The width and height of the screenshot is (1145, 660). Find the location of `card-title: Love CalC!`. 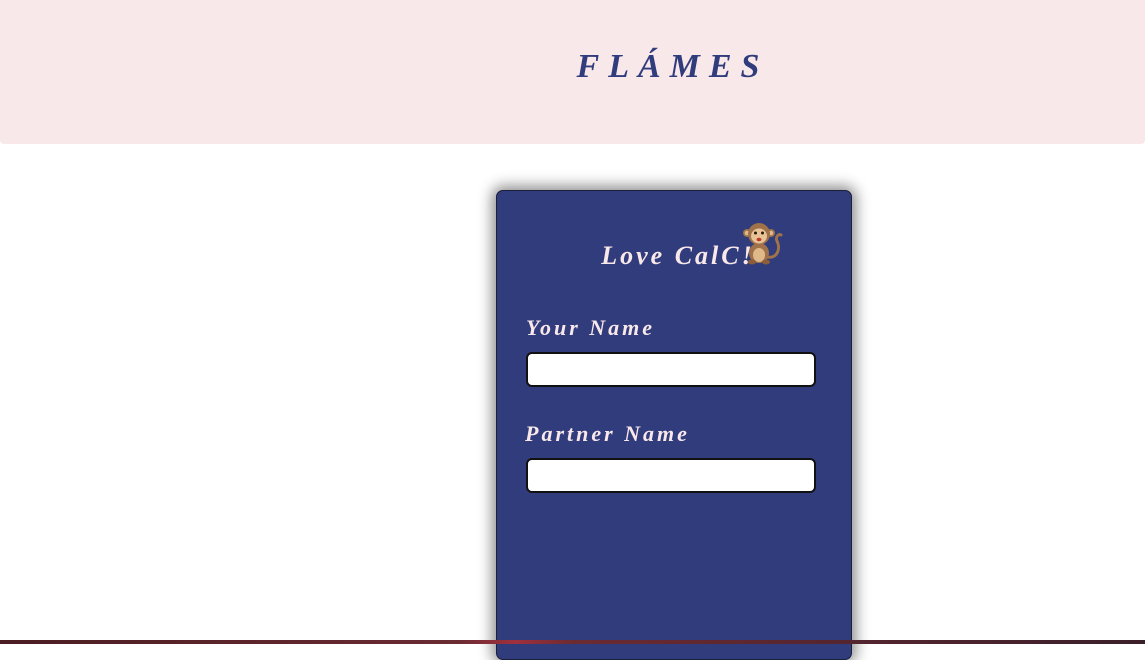

card-title: Love CalC! is located at coordinates (678, 255).